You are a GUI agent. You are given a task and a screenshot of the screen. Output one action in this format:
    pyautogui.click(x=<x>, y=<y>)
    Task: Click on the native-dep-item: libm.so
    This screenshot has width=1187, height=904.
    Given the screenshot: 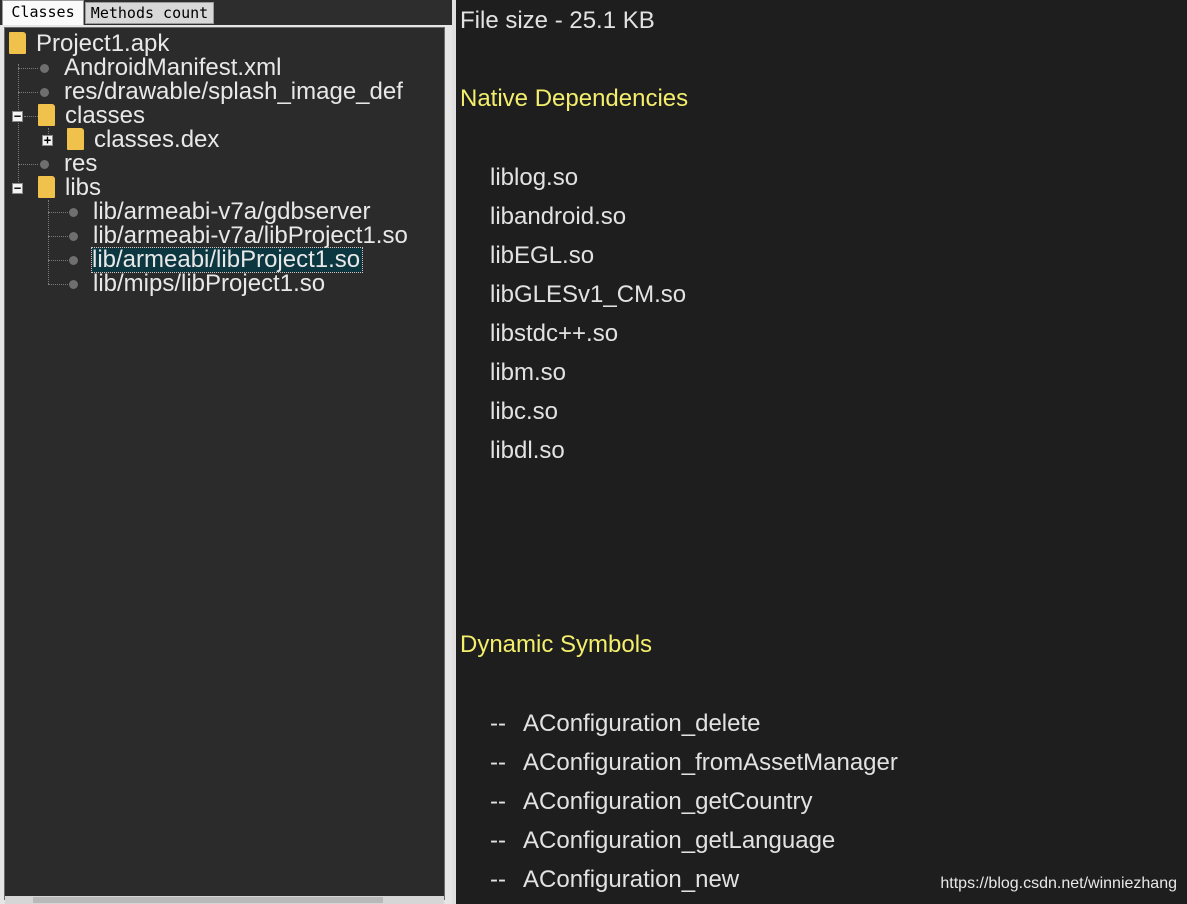 What is the action you would take?
    pyautogui.click(x=528, y=372)
    